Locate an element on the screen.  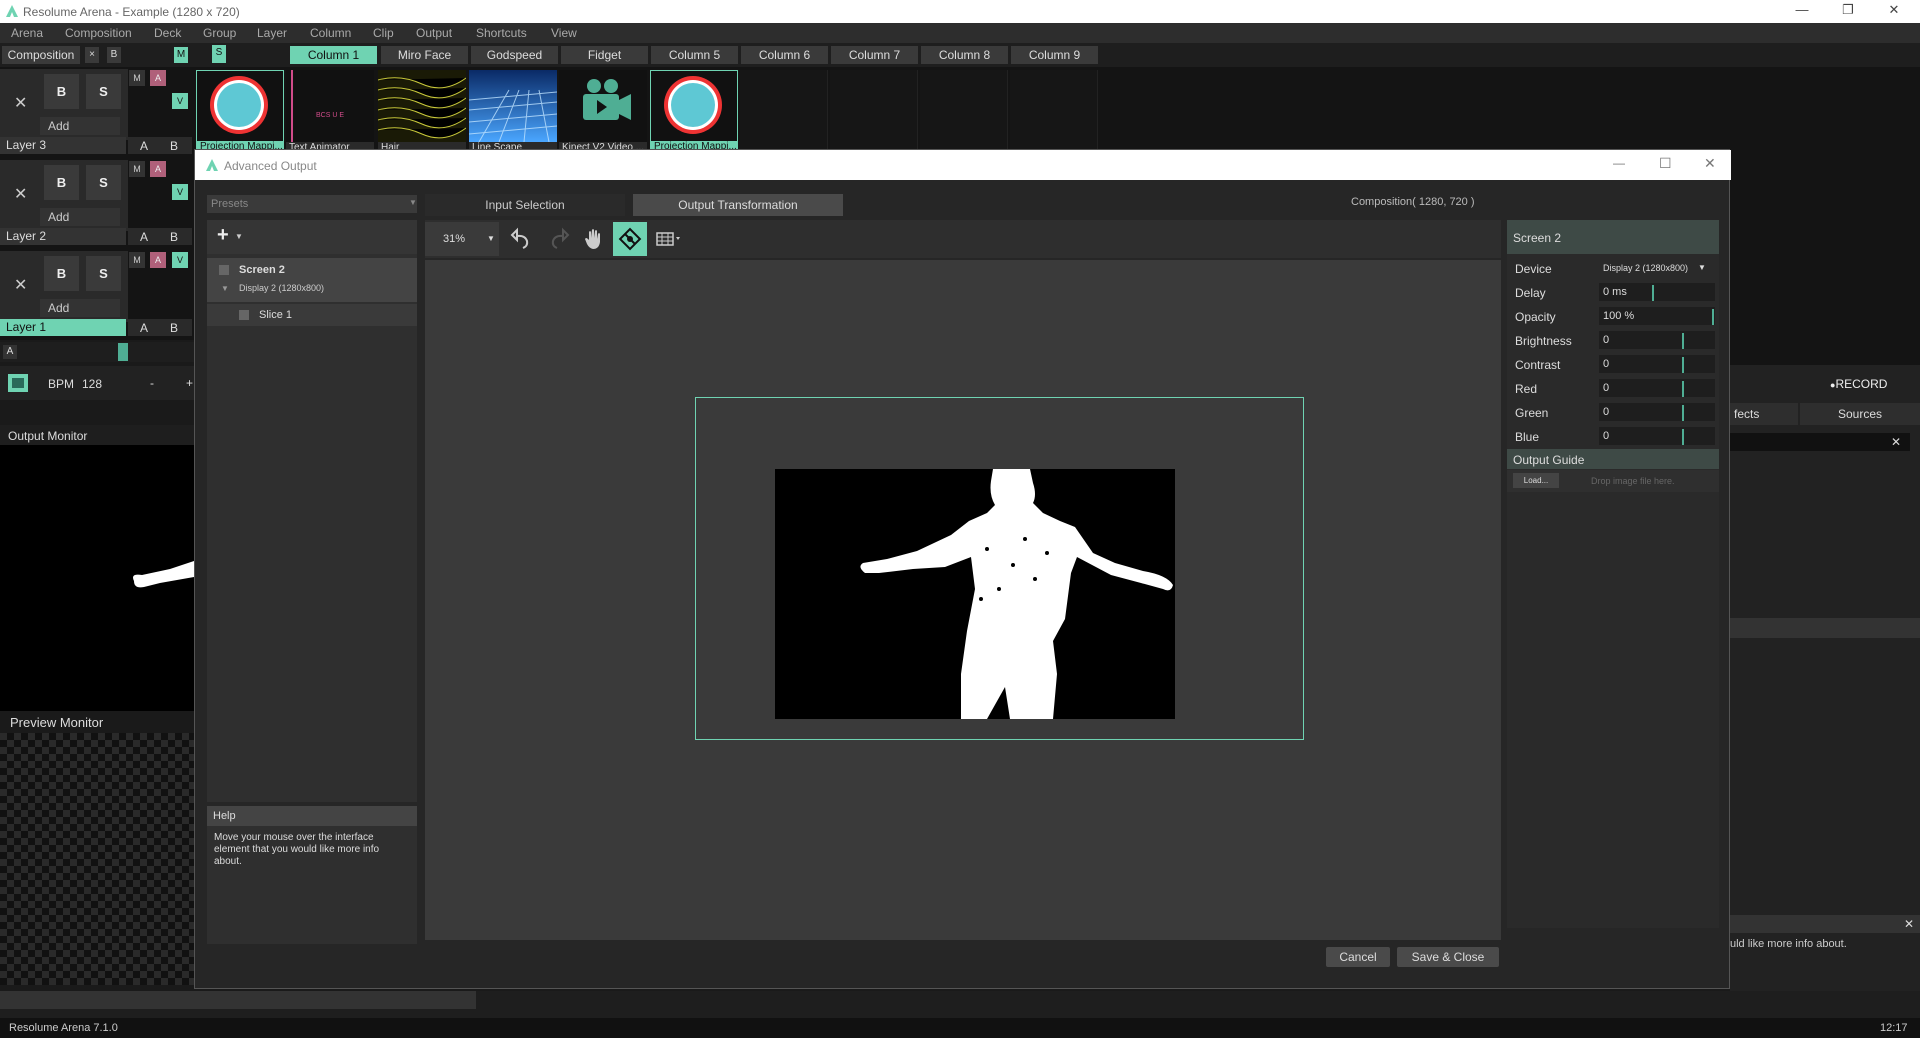
column-7-button: Column 7 is located at coordinates (874, 55).